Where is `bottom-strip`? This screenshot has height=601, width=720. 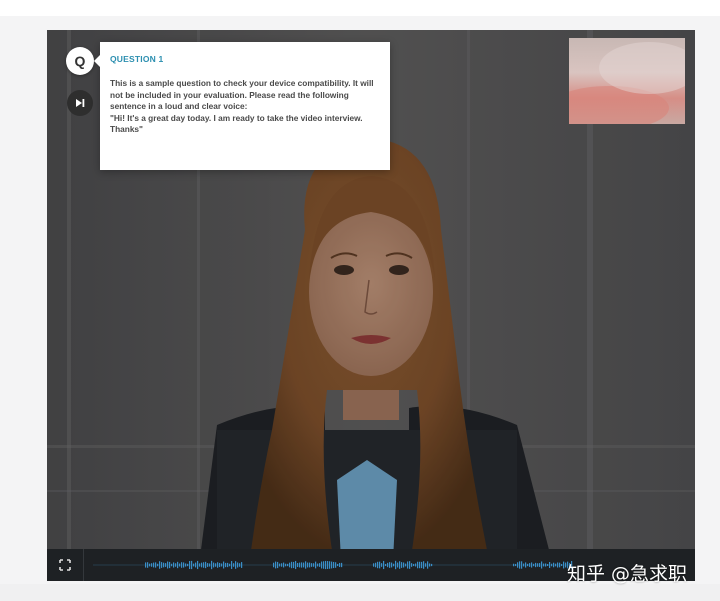
bottom-strip is located at coordinates (360, 592).